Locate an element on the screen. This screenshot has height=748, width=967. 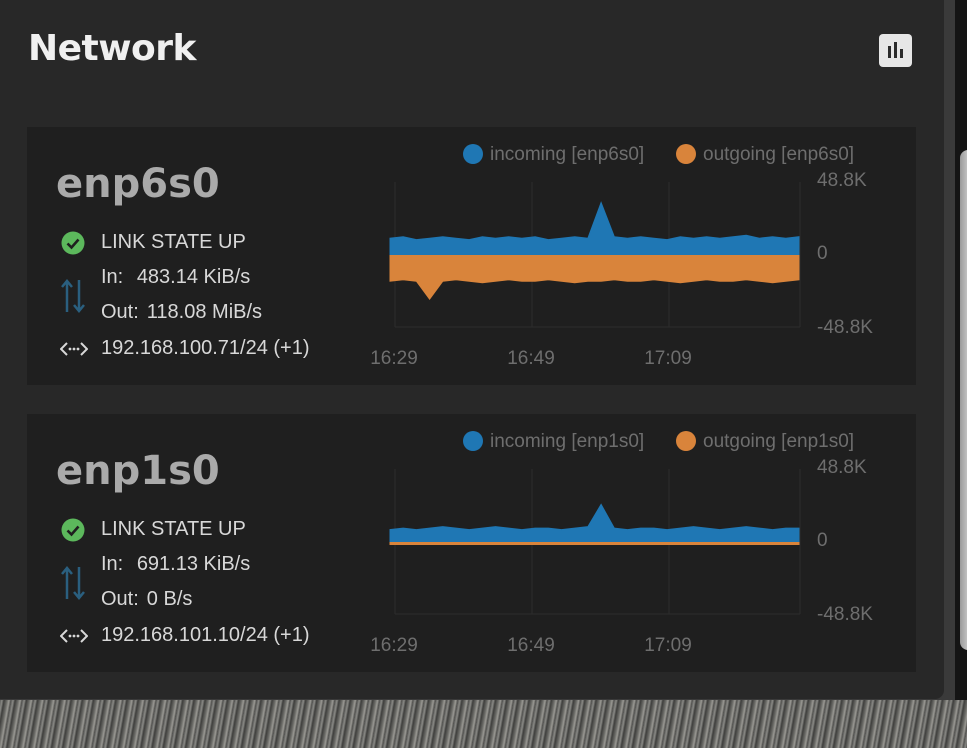
series-area-outgoing is located at coordinates (594, 277).